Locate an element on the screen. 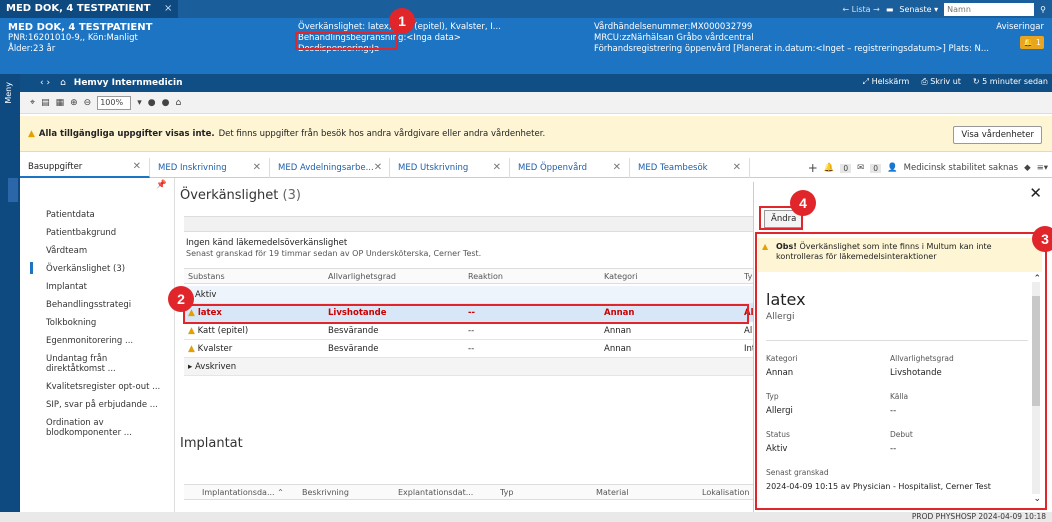  col-allvarlighetsgrad: Allvarlighetsgrad is located at coordinates (362, 276).